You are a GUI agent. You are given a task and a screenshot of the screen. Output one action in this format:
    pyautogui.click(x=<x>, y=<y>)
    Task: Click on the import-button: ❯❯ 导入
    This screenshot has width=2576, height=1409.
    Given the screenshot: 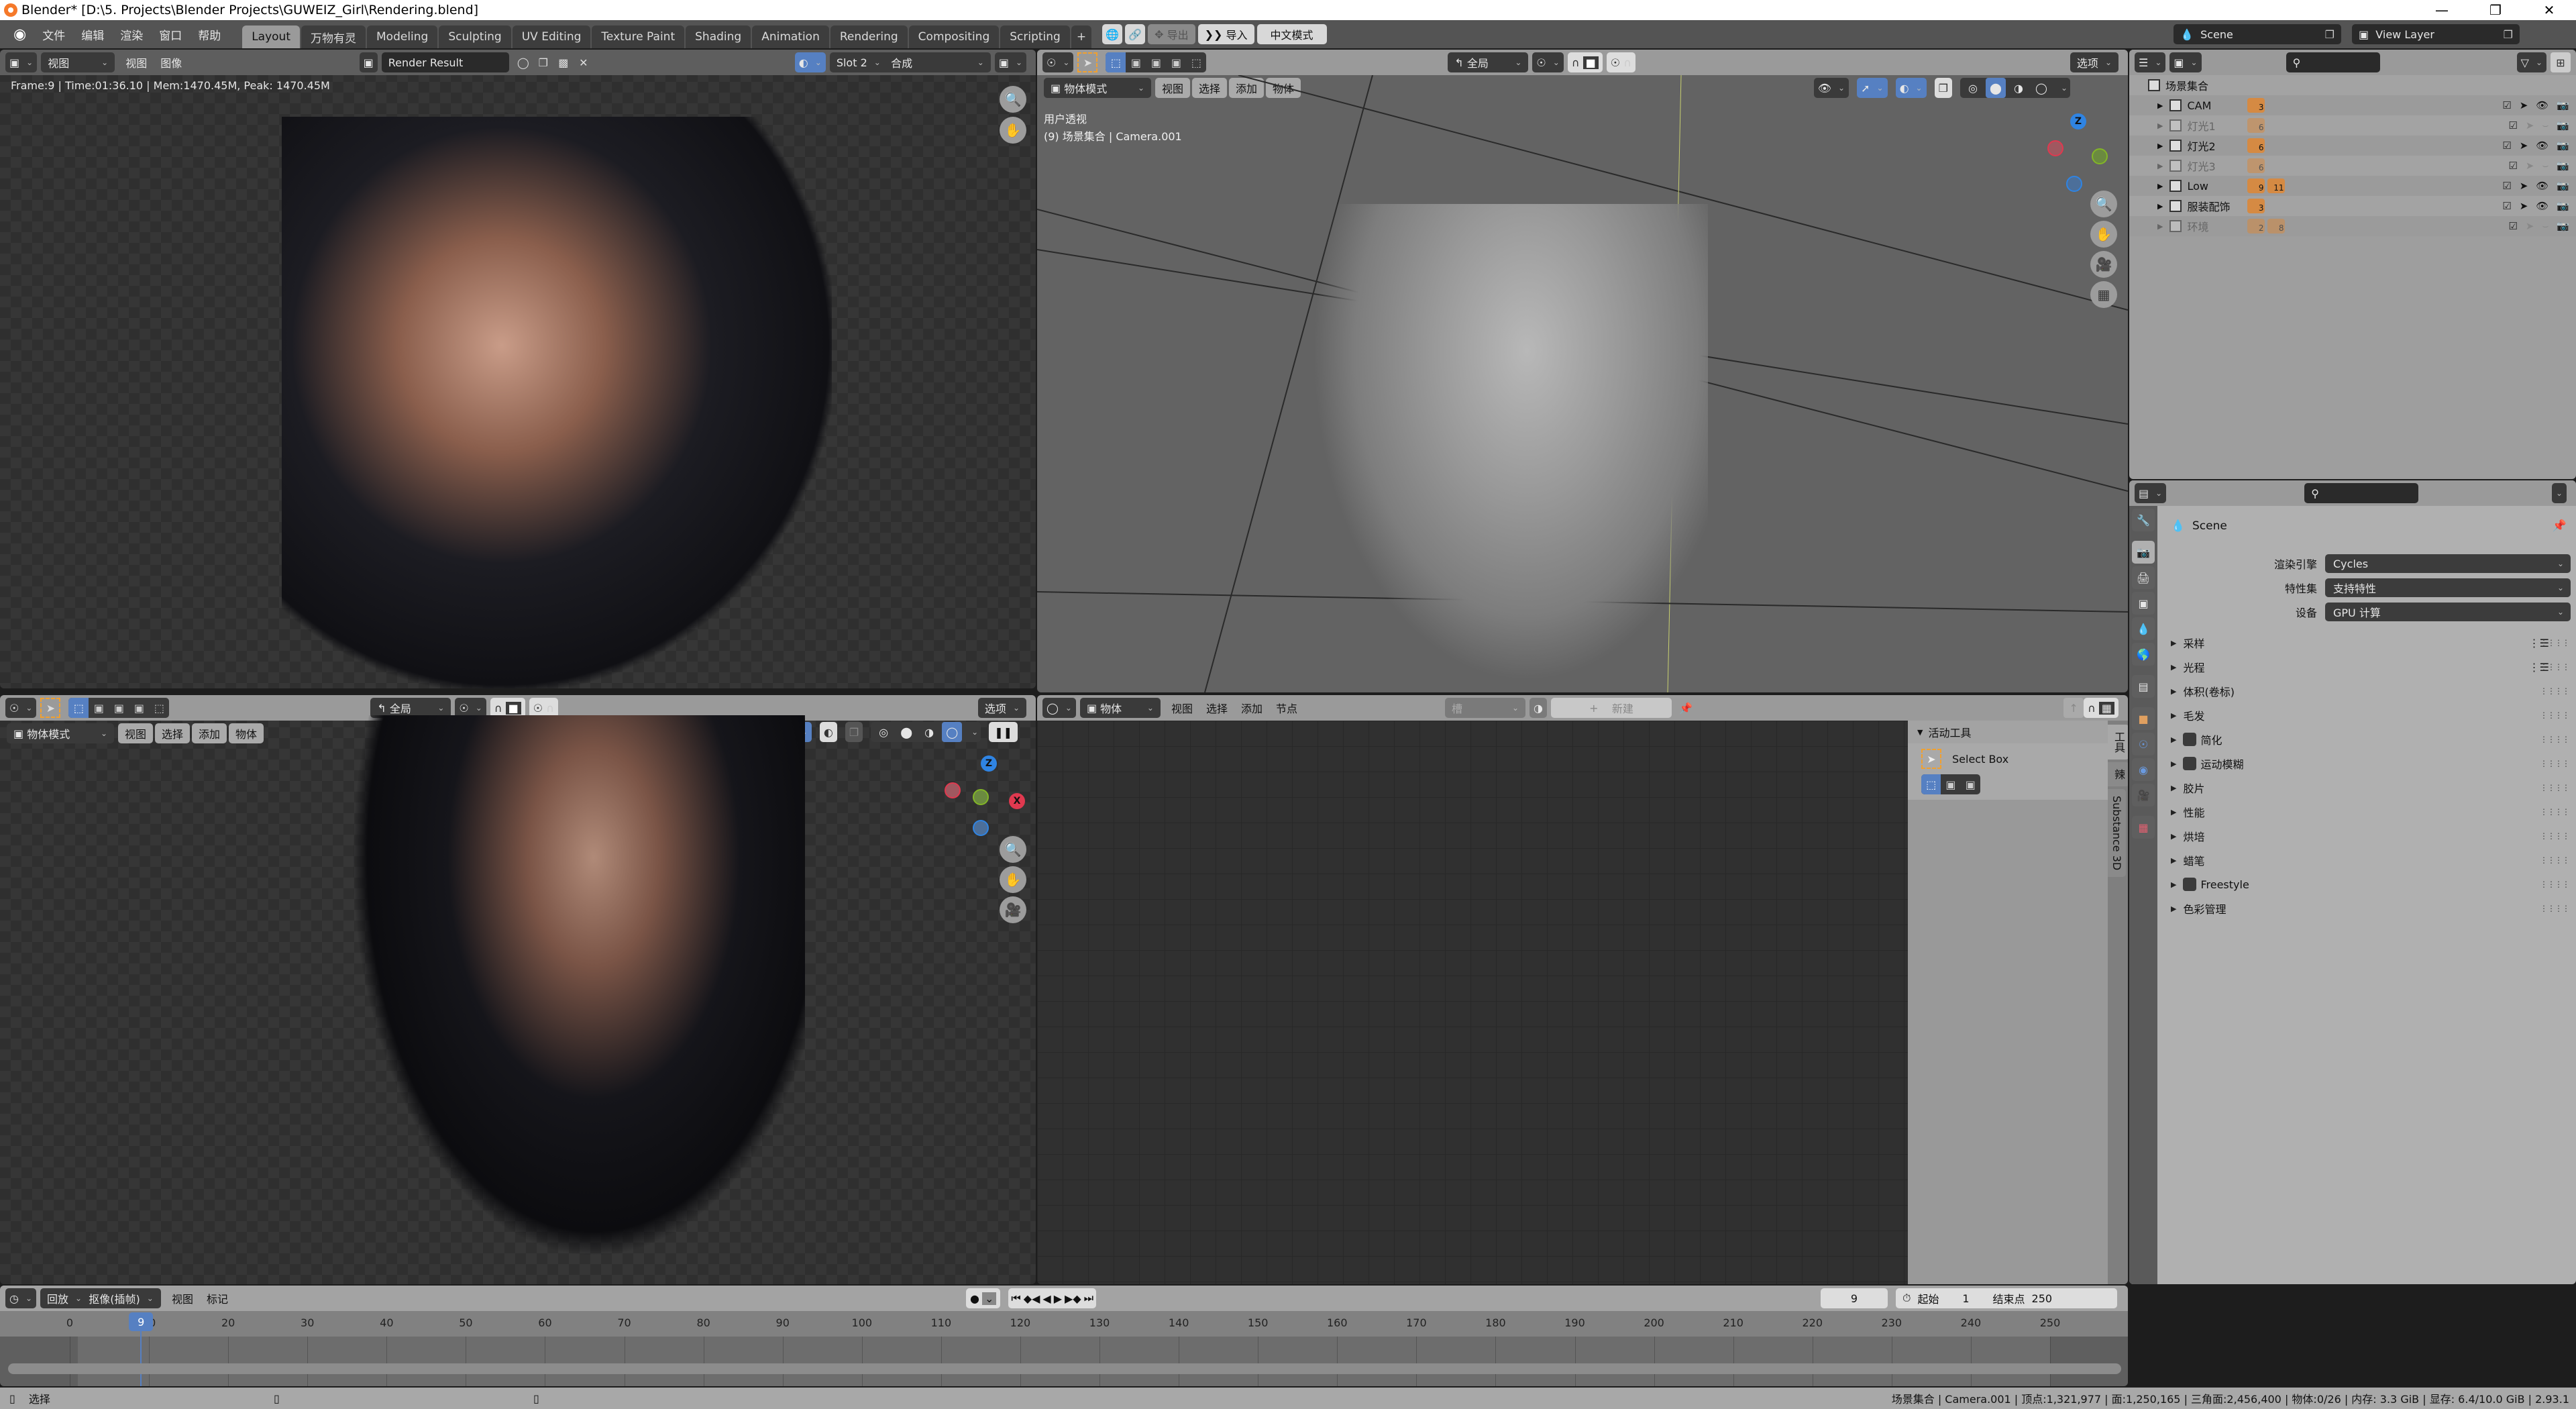 What is the action you would take?
    pyautogui.click(x=1225, y=34)
    